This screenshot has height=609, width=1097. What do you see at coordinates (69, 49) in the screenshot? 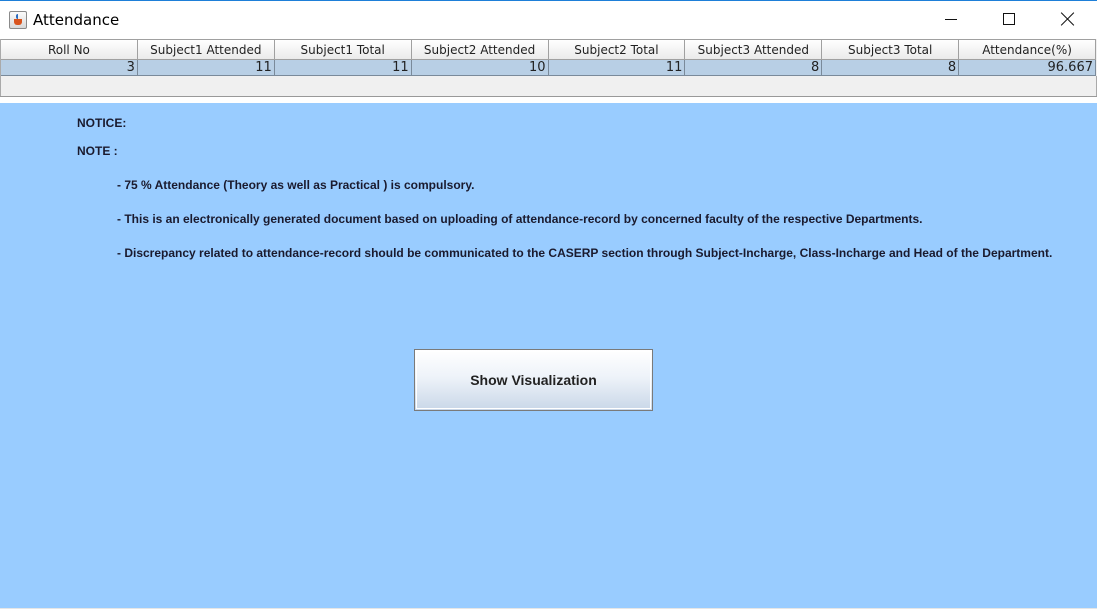
I see `column-header-roll-no: Roll No` at bounding box center [69, 49].